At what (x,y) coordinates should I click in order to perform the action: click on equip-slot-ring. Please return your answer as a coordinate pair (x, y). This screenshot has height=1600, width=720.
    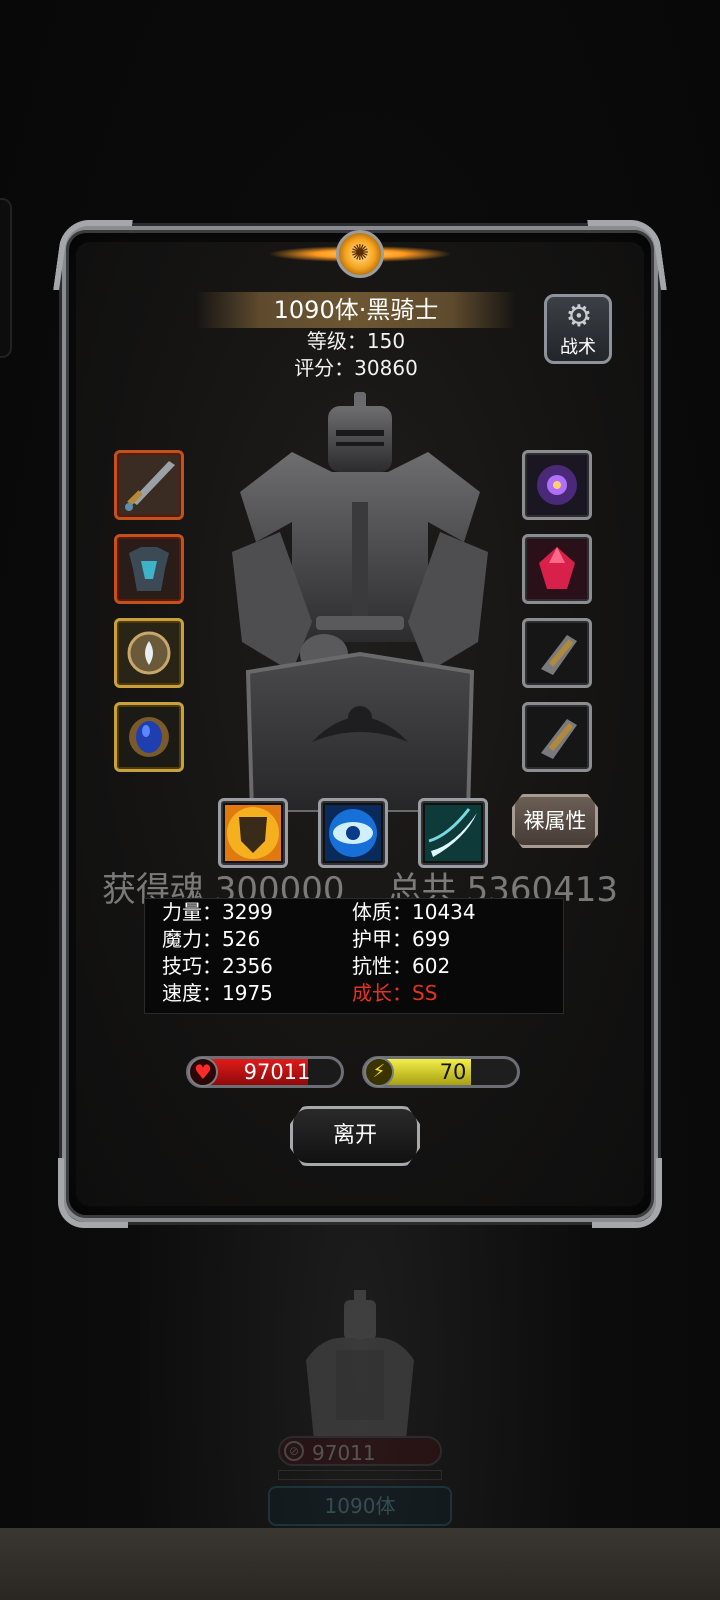
    Looking at the image, I should click on (149, 737).